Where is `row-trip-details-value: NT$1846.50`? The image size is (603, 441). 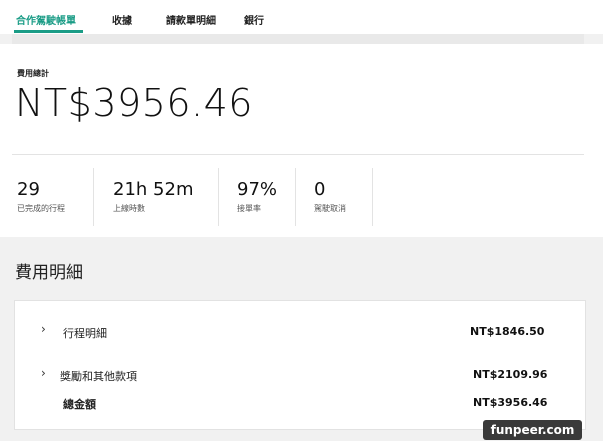
row-trip-details-value: NT$1846.50 is located at coordinates (507, 331).